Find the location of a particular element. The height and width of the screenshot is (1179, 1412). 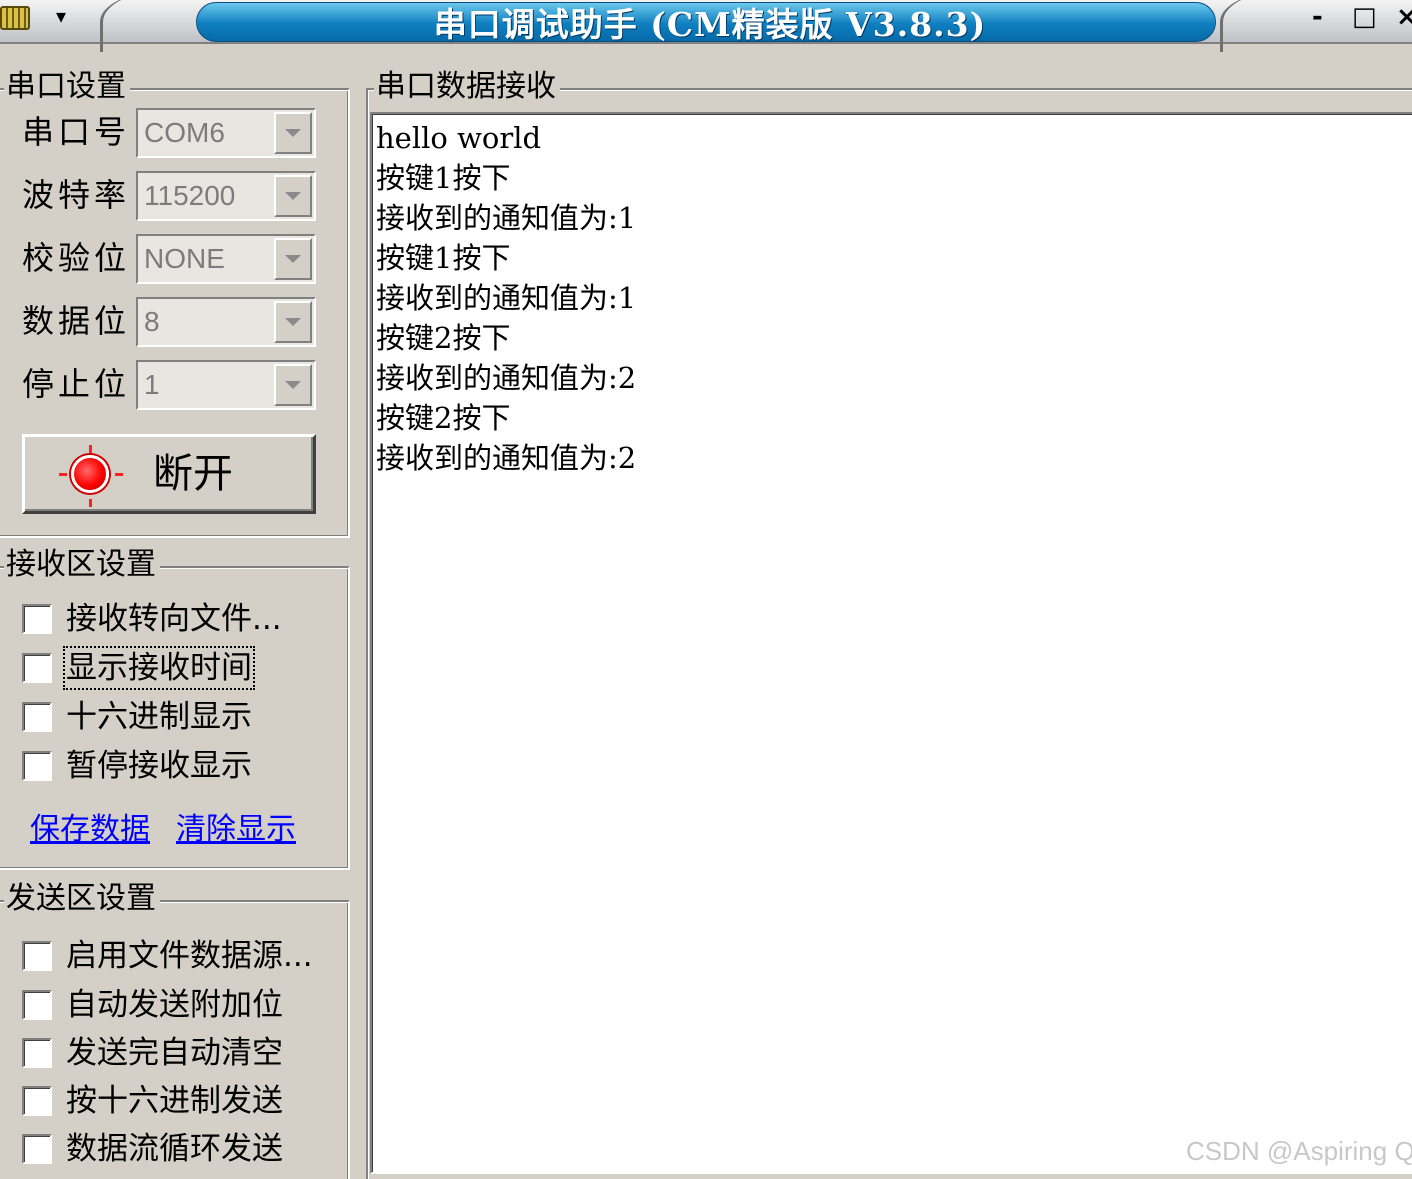

databits-row: 数据位 8 is located at coordinates (172, 322).